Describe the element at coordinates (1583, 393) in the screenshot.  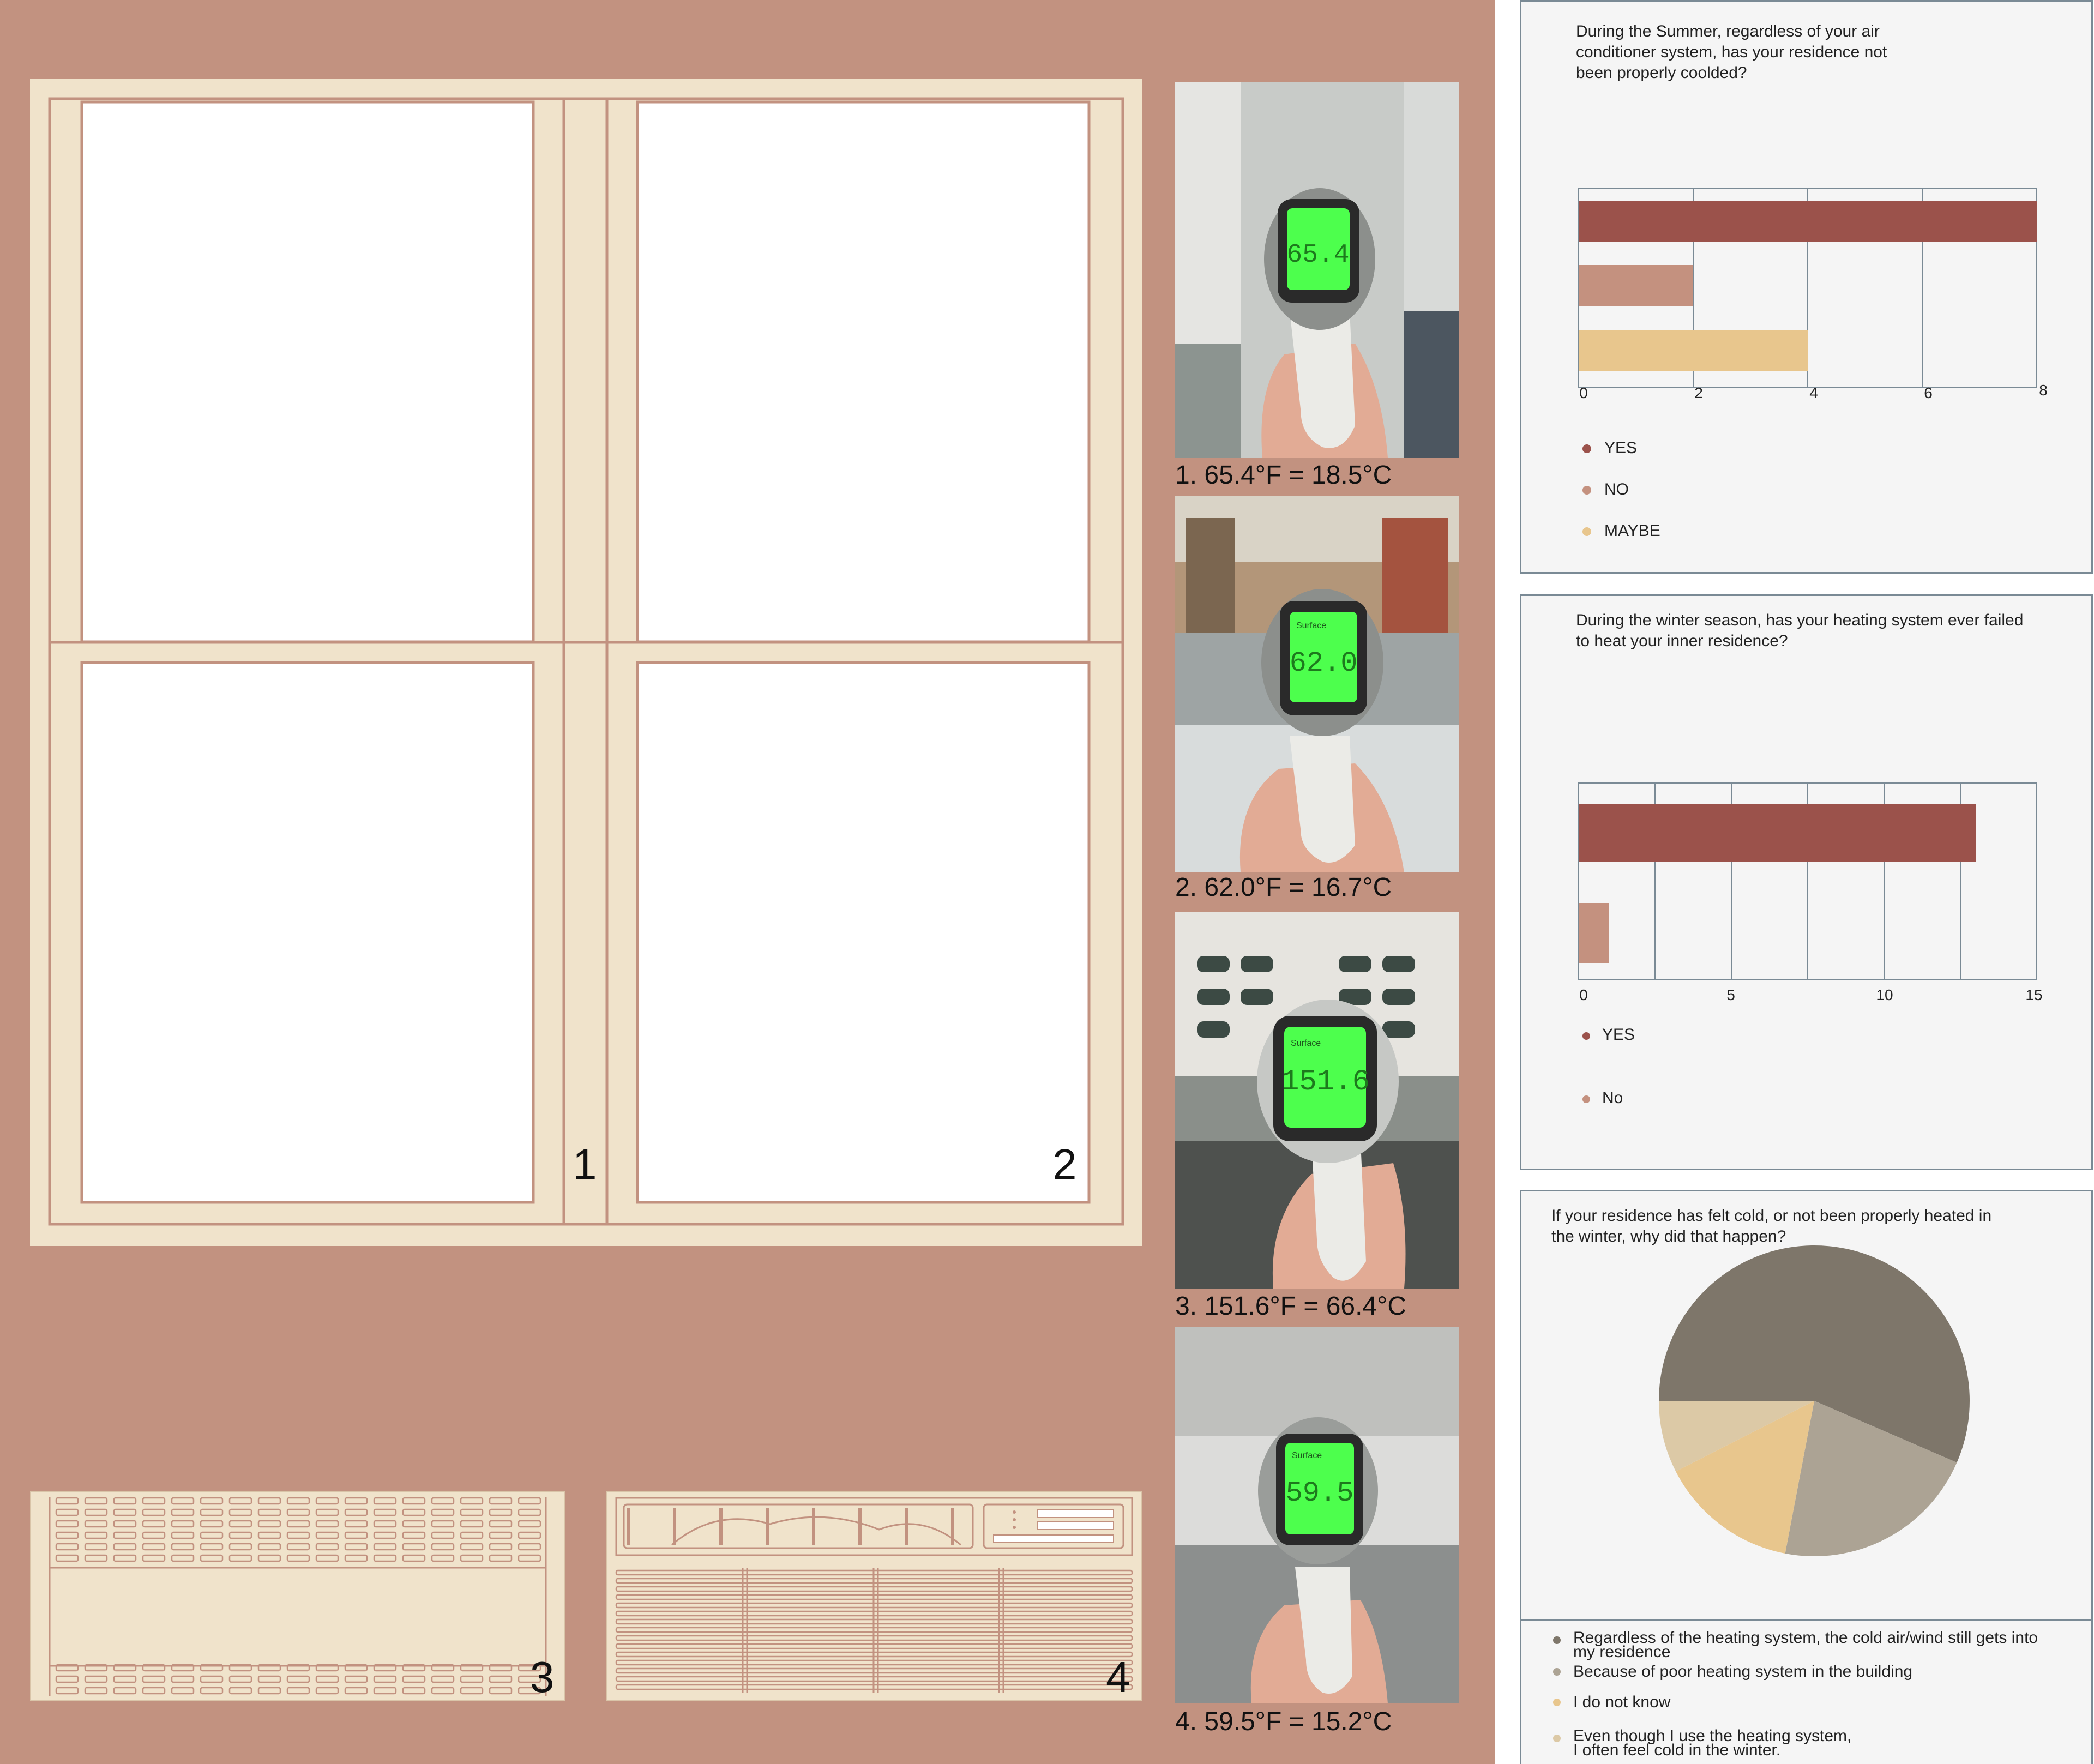
I see `chart1-tick-0: 0` at that location.